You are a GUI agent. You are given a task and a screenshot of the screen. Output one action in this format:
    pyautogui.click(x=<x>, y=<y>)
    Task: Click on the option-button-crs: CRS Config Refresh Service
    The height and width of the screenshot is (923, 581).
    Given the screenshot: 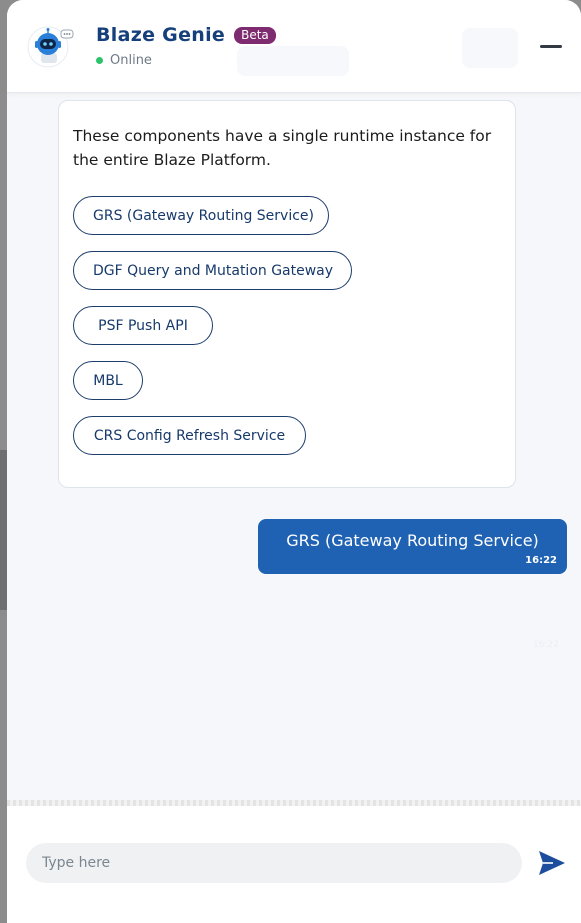 What is the action you would take?
    pyautogui.click(x=189, y=435)
    